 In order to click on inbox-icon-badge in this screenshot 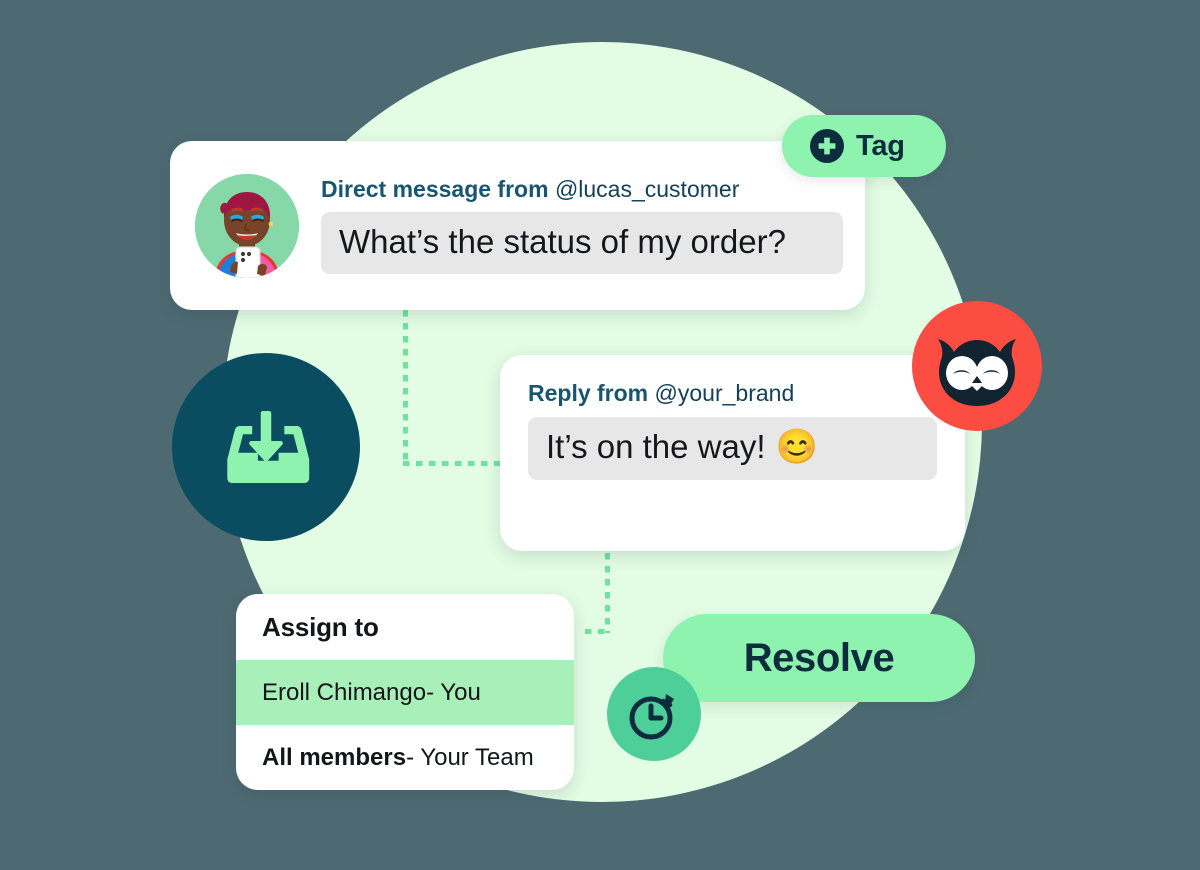, I will do `click(266, 447)`.